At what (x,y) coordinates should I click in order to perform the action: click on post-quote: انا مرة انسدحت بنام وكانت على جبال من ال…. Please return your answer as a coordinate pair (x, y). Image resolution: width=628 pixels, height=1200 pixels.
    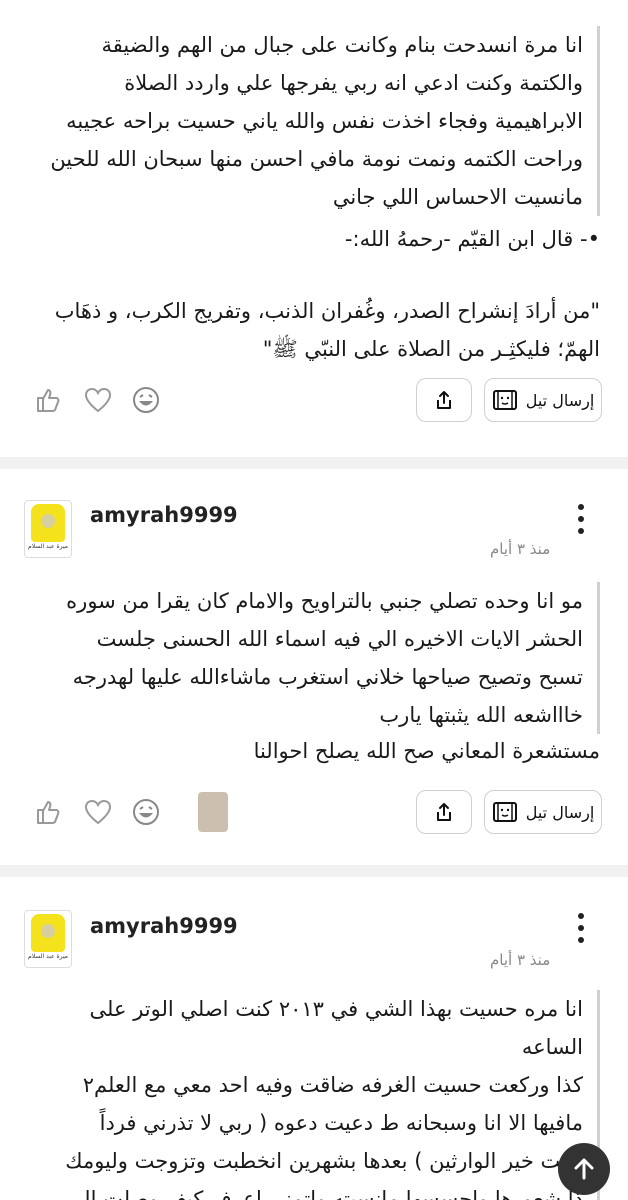
    Looking at the image, I should click on (312, 121).